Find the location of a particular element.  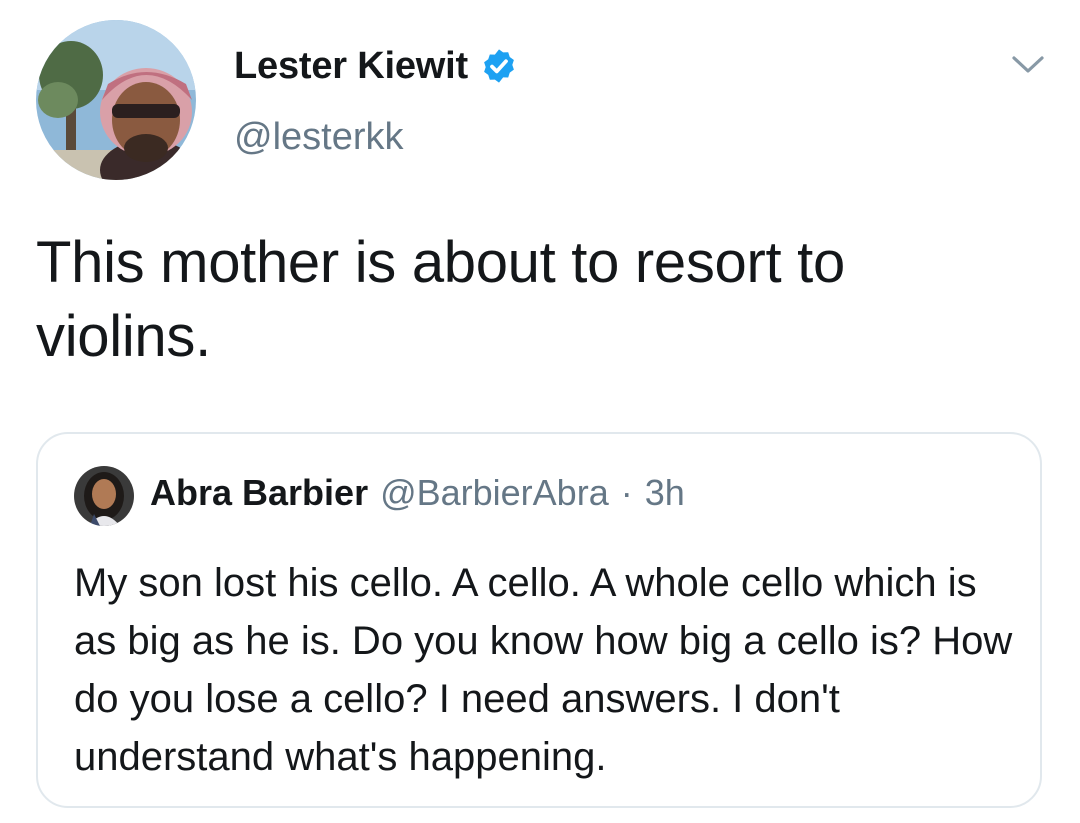

author-avatar is located at coordinates (116, 100).